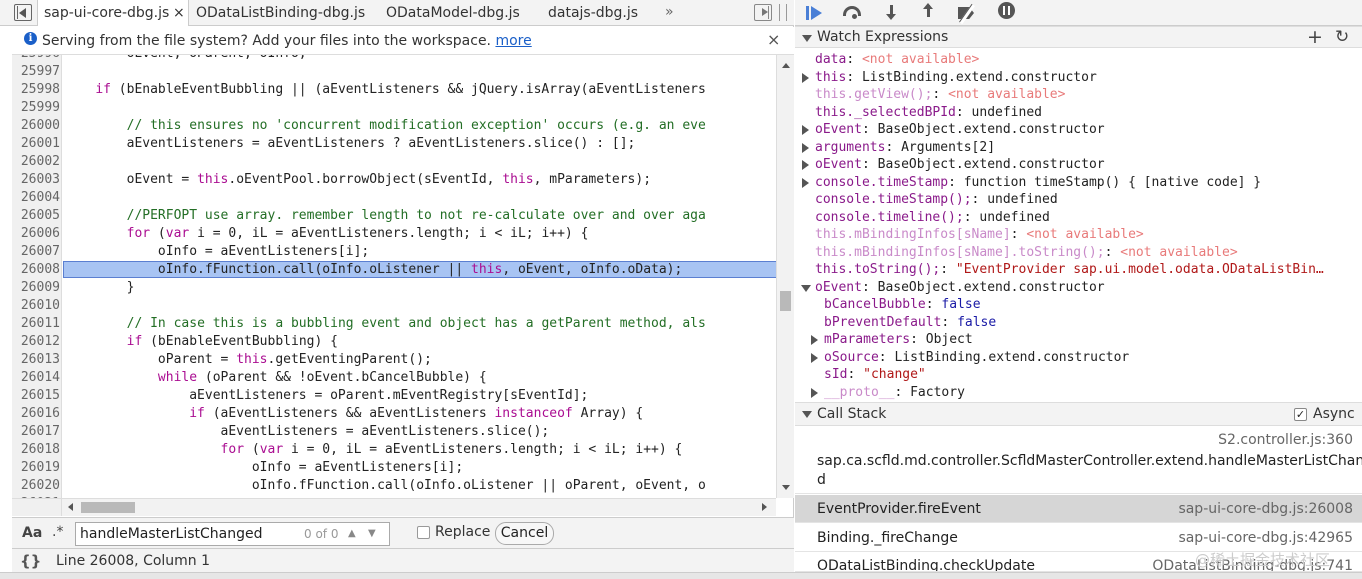 The height and width of the screenshot is (579, 1362). I want to click on line-number: 26016, so click(36, 413).